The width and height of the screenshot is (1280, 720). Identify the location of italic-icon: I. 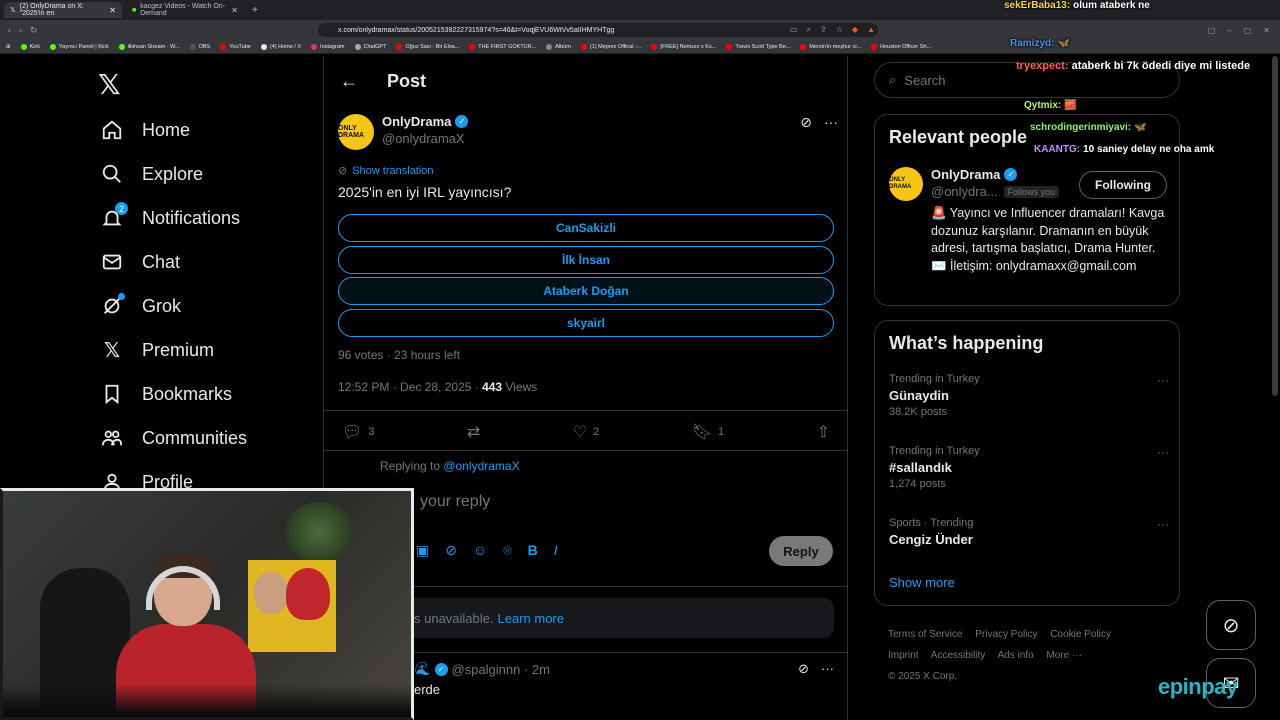
(556, 550).